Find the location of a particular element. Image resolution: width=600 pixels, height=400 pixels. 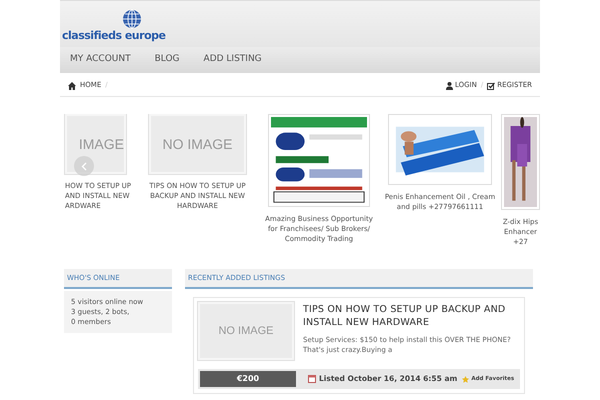

nav-link: BLOG is located at coordinates (167, 60).